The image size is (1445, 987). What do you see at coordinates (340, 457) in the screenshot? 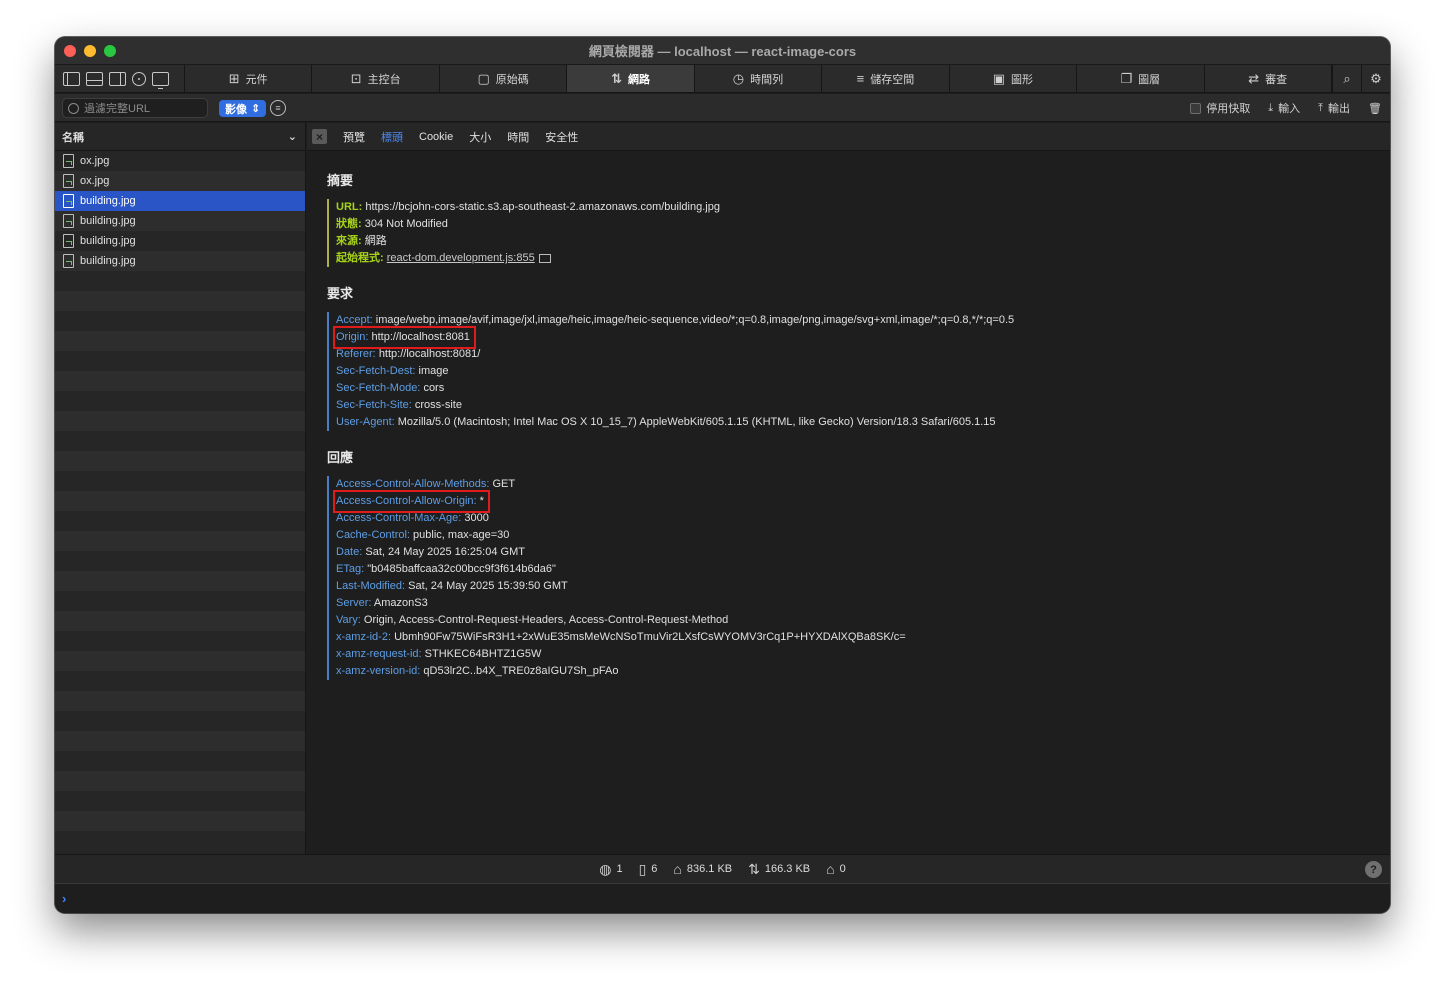
I see `response-title: 回應` at bounding box center [340, 457].